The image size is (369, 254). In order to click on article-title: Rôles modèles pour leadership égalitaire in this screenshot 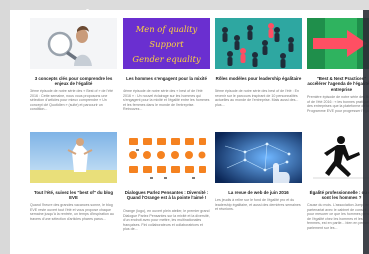, I will do `click(258, 78)`.